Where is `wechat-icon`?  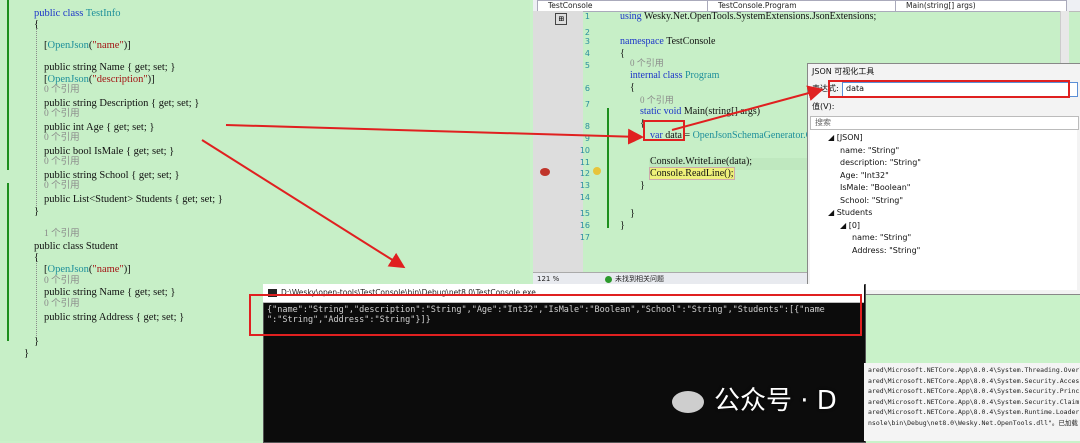 wechat-icon is located at coordinates (688, 401).